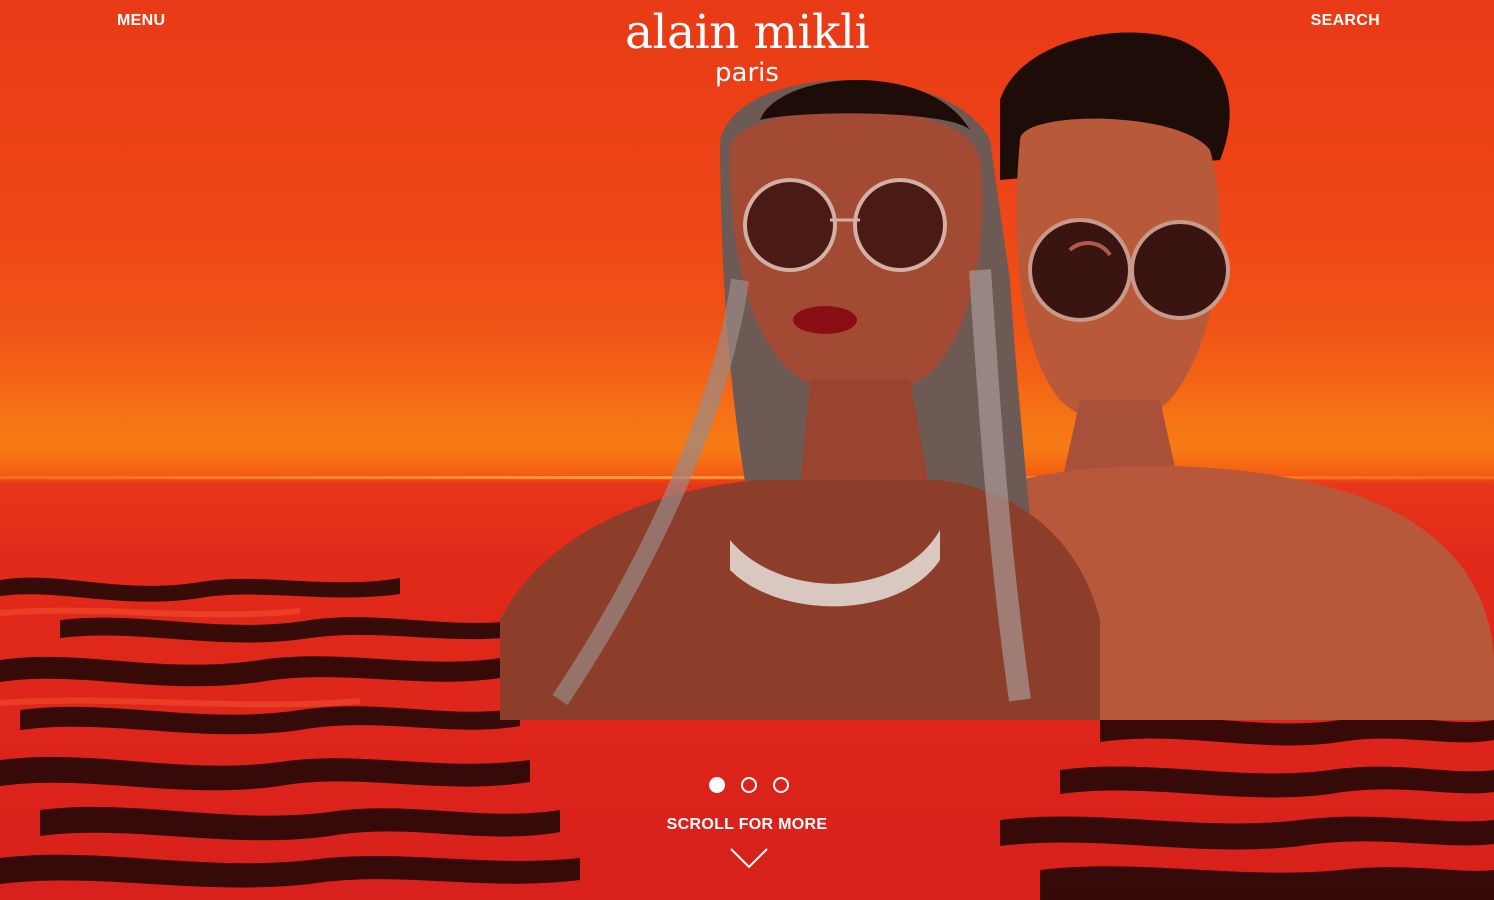  What do you see at coordinates (747, 73) in the screenshot?
I see `logo-subtitle: paris` at bounding box center [747, 73].